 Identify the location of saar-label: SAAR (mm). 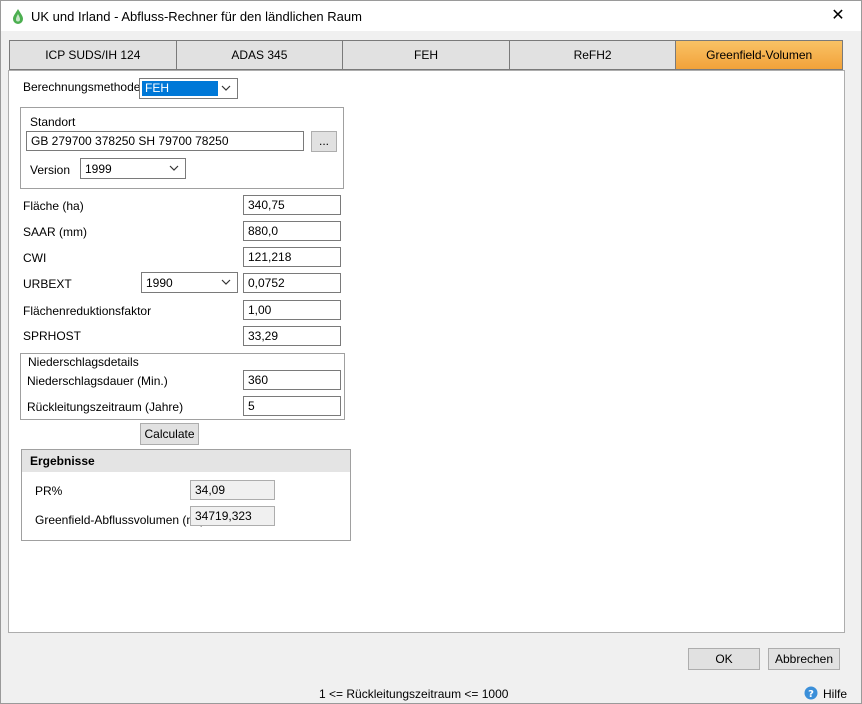
(55, 232).